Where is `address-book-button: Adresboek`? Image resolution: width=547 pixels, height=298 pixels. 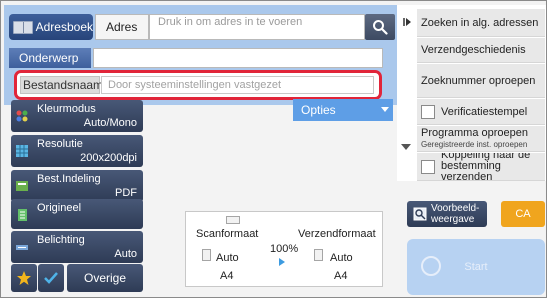
address-book-button: Adresboek is located at coordinates (51, 27).